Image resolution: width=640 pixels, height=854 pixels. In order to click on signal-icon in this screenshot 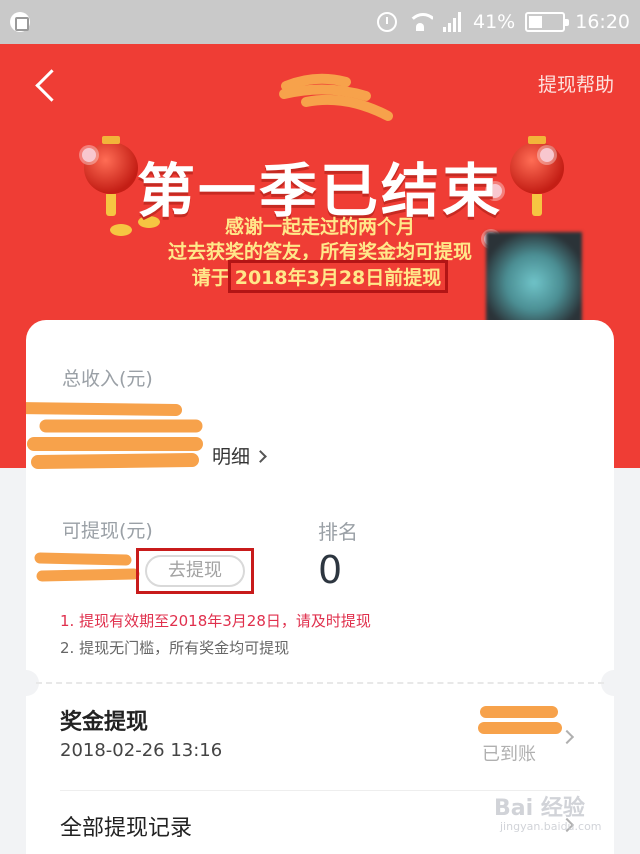, I will do `click(453, 22)`.